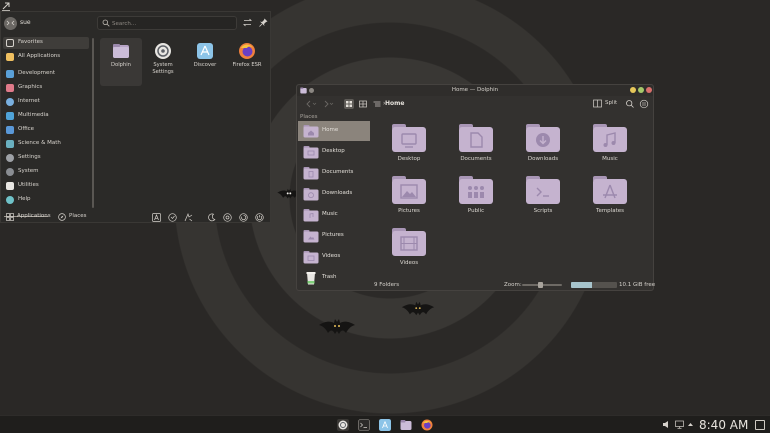  Describe the element at coordinates (633, 90) in the screenshot. I see `minimize-button` at that location.